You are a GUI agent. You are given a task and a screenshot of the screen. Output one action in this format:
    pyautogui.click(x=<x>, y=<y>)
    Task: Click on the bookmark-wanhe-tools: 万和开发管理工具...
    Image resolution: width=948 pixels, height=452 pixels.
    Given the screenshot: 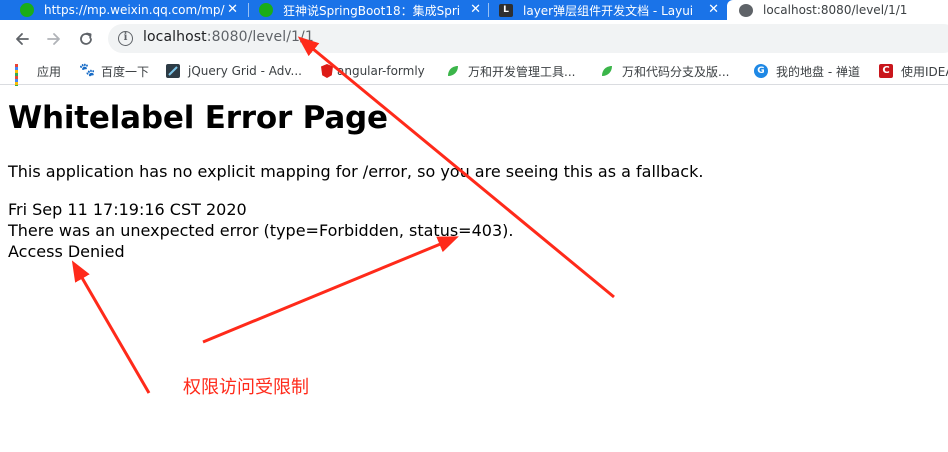 What is the action you would take?
    pyautogui.click(x=510, y=71)
    